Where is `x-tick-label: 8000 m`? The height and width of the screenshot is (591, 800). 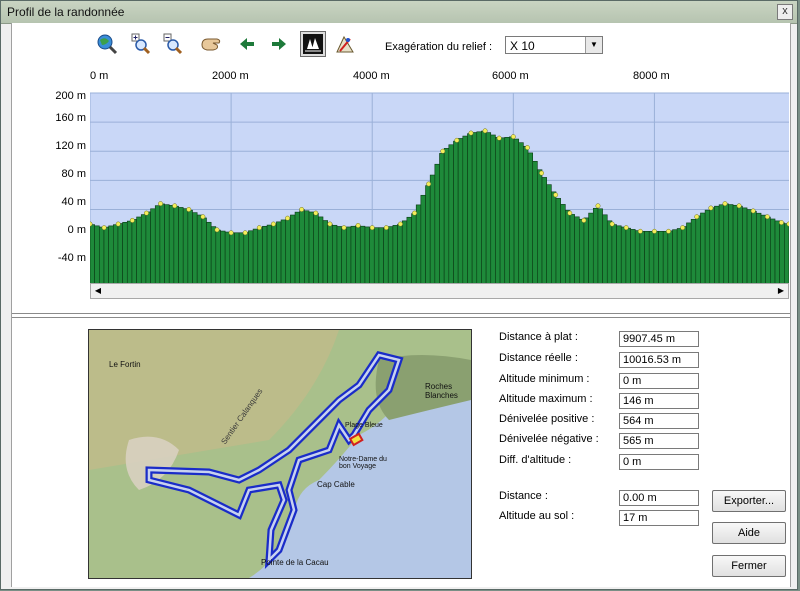 x-tick-label: 8000 m is located at coordinates (651, 76).